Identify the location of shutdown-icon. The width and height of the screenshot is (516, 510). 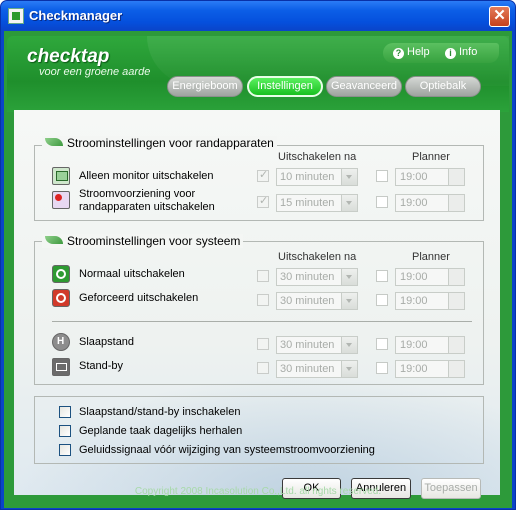
(61, 274).